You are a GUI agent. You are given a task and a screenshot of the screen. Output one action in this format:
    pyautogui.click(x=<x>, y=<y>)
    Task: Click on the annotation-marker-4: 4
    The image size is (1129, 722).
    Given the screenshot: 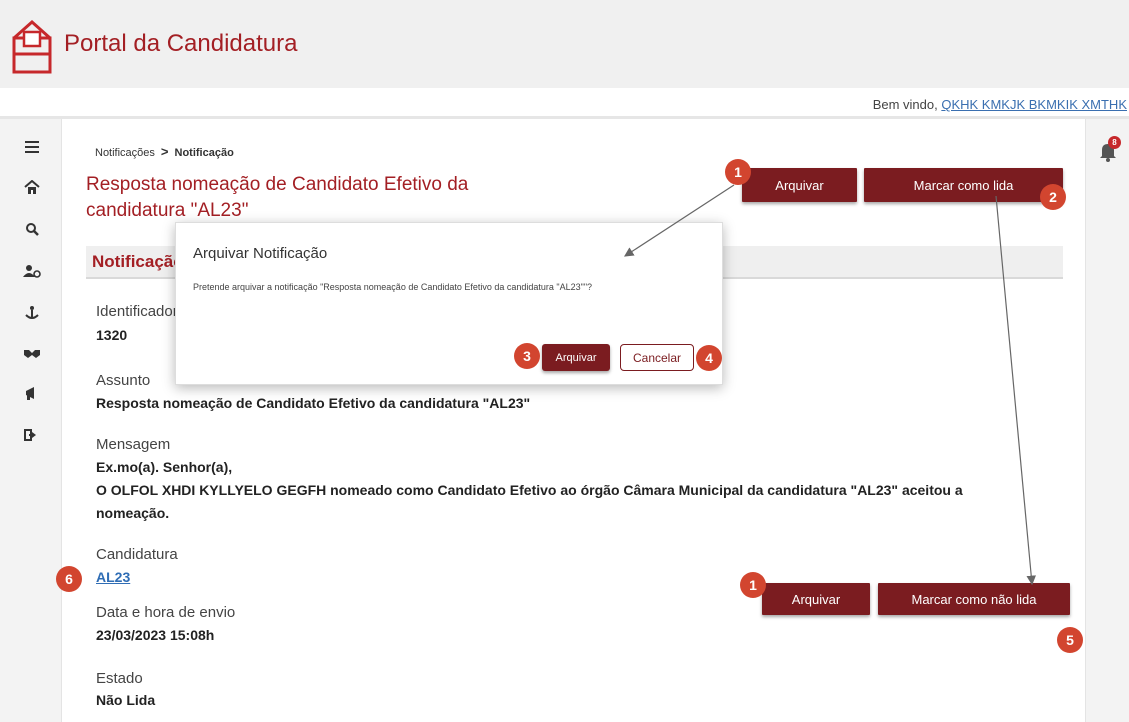 What is the action you would take?
    pyautogui.click(x=709, y=358)
    